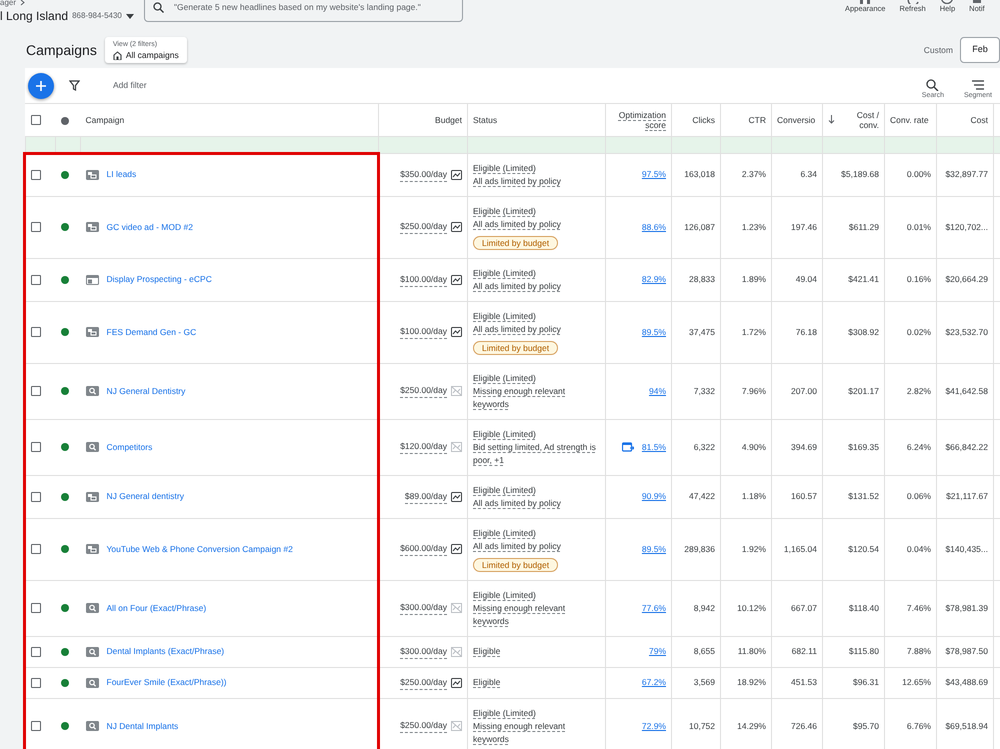 The height and width of the screenshot is (749, 1000). I want to click on budget-value: $600.00/day, so click(423, 549).